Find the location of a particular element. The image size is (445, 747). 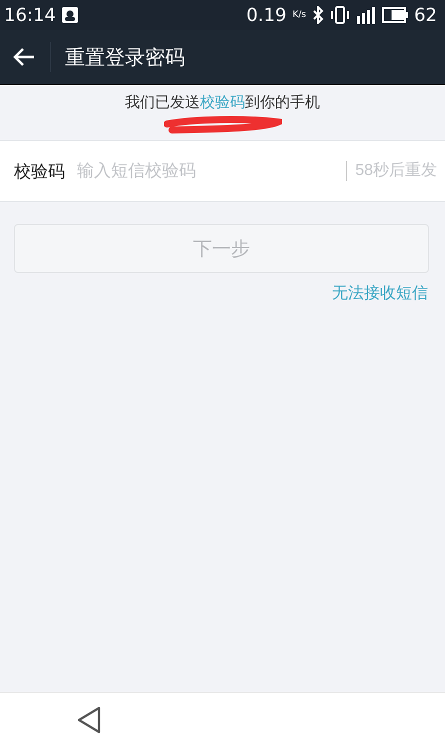

back-arrow-icon is located at coordinates (24, 57).